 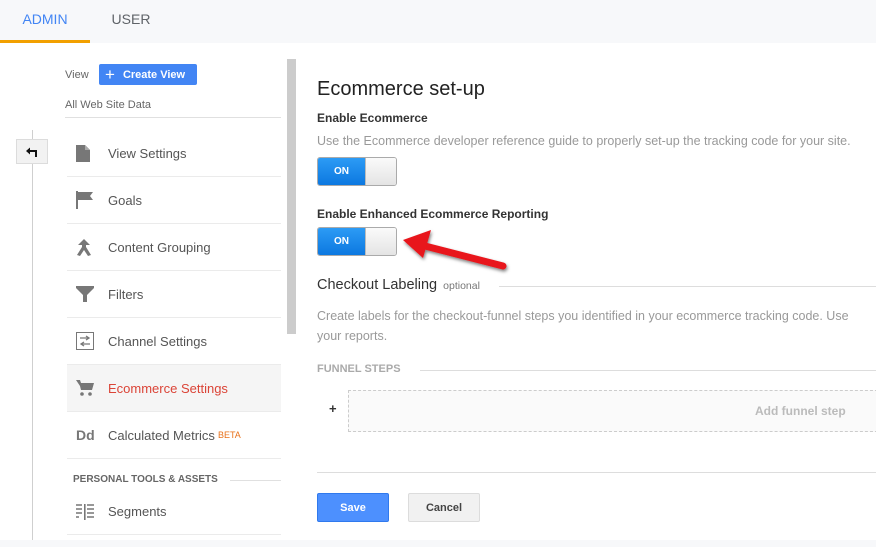 What do you see at coordinates (87, 511) in the screenshot?
I see `segments-icon` at bounding box center [87, 511].